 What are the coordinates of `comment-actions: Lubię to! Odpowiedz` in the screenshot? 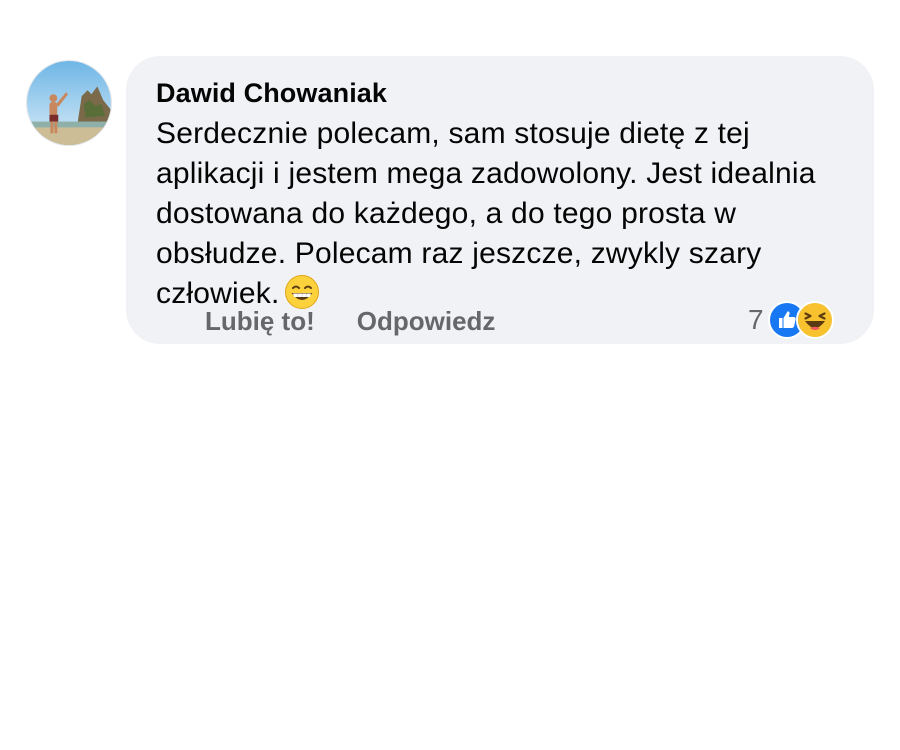 It's located at (371, 321).